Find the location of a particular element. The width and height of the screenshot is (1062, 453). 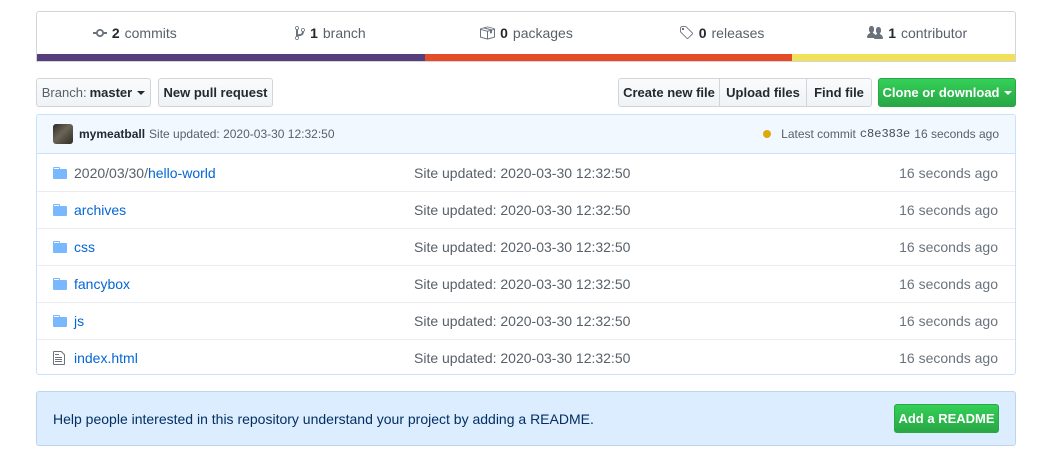

upload-files-button: Upload files is located at coordinates (763, 92).